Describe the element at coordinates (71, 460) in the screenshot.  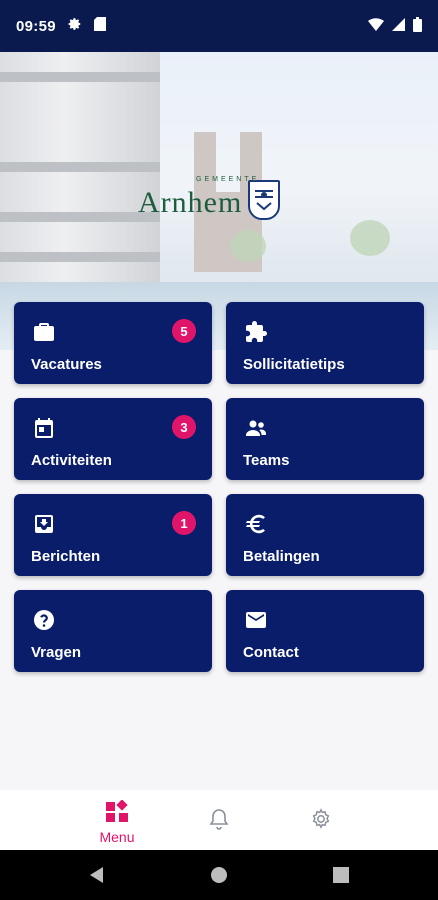
I see `tile-label: Activiteiten` at that location.